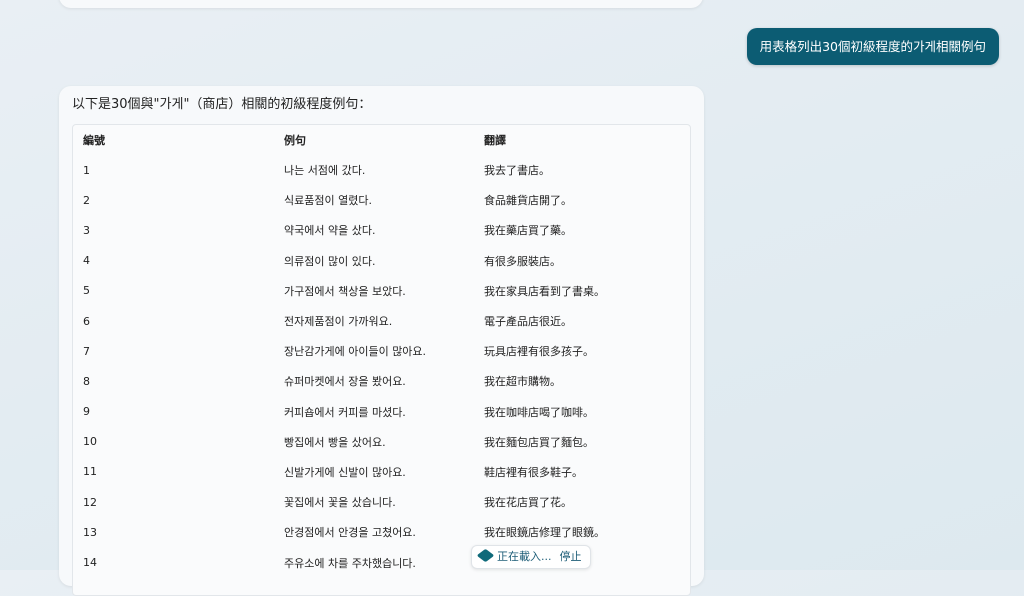  What do you see at coordinates (517, 171) in the screenshot?
I see `row-translation: 我去了書店。` at bounding box center [517, 171].